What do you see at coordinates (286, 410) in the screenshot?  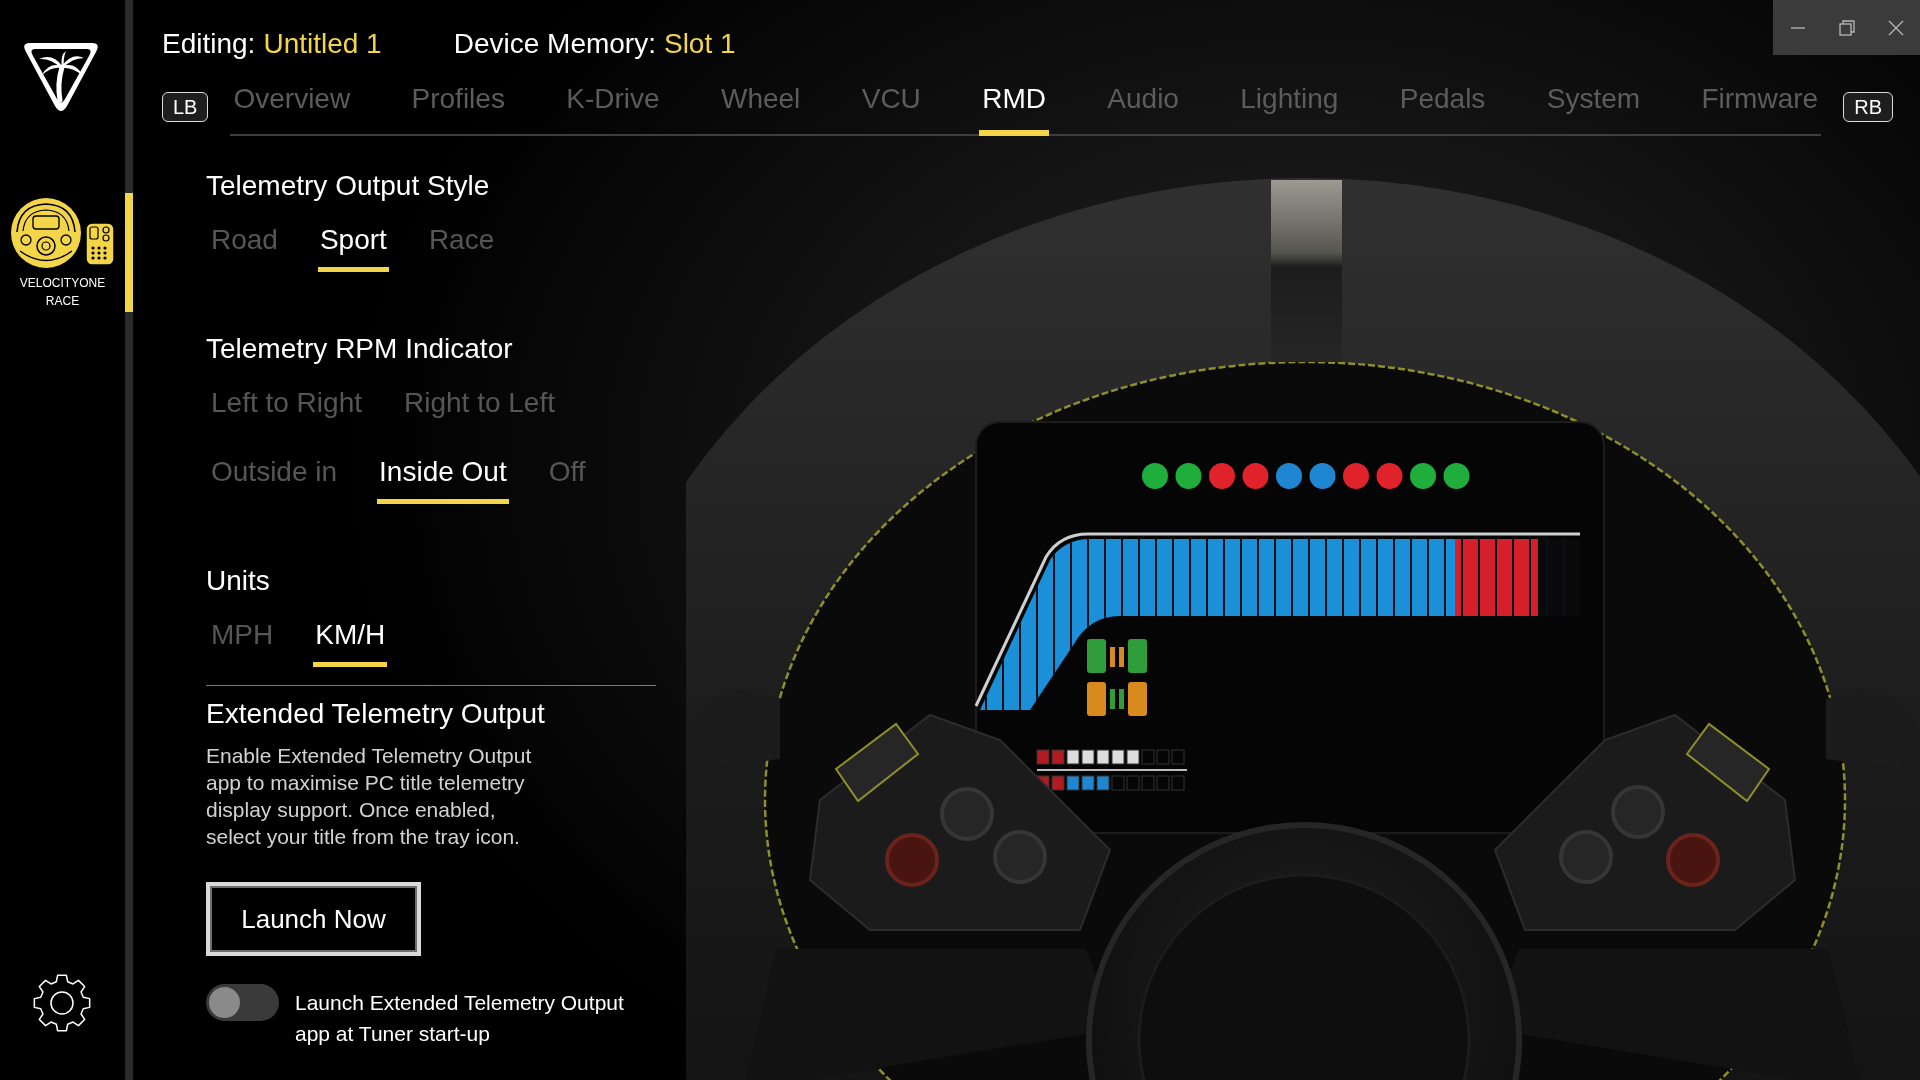 I see `option-tab: Left to Right` at bounding box center [286, 410].